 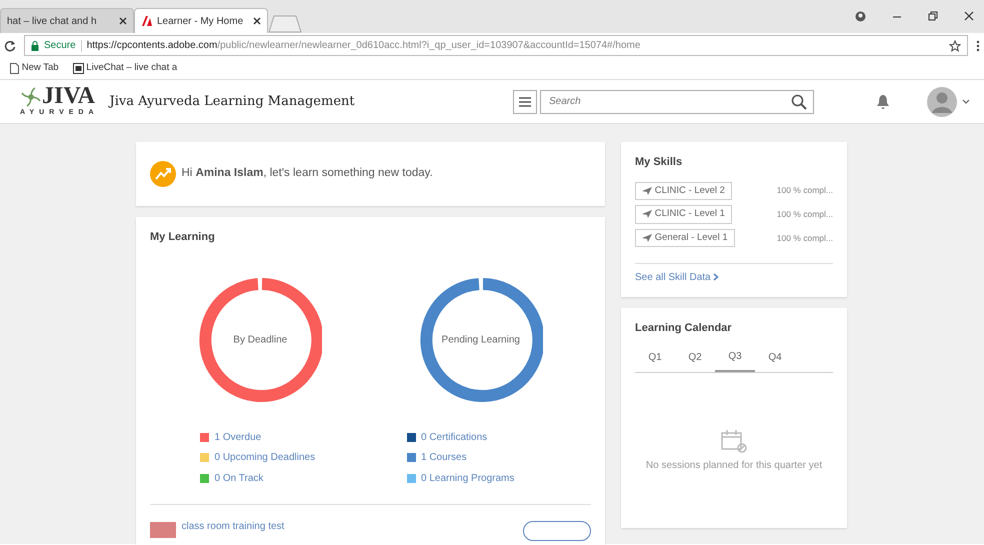 What do you see at coordinates (201, 20) in the screenshot?
I see `browser-tab: Learner - My Home` at bounding box center [201, 20].